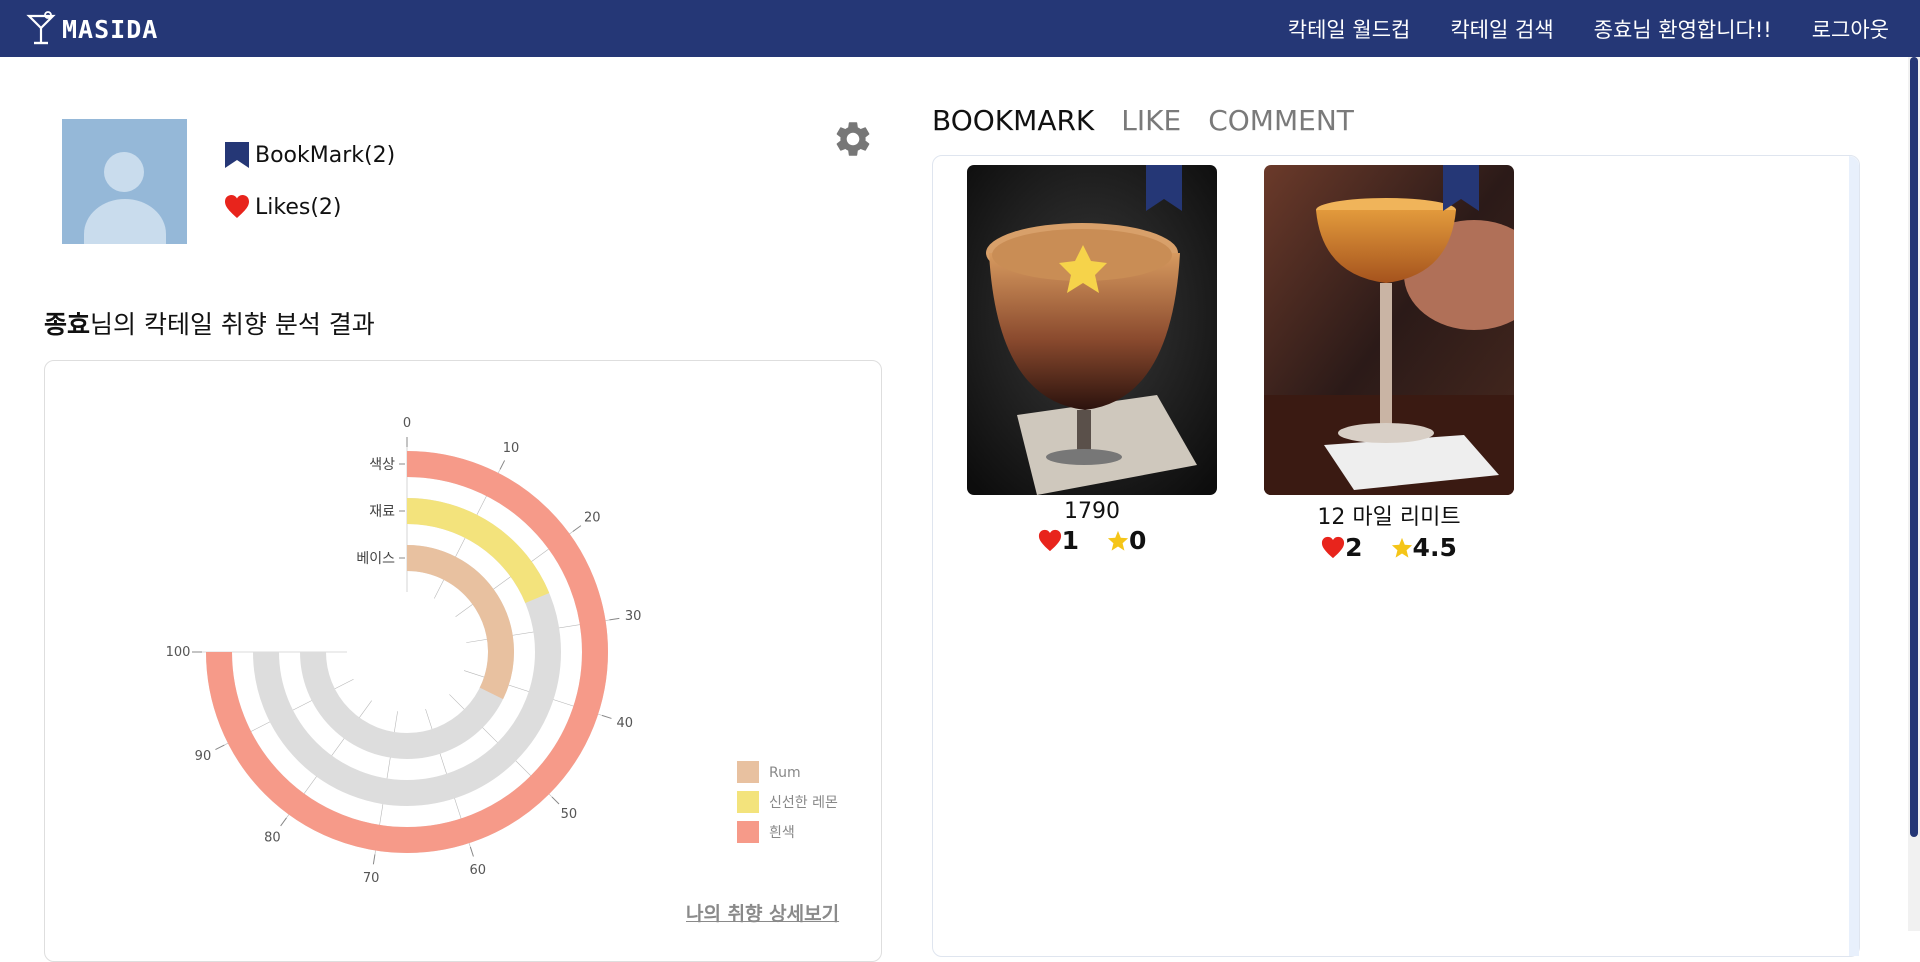 Image resolution: width=1920 pixels, height=962 pixels. What do you see at coordinates (371, 878) in the screenshot?
I see `chart-tick-label: 70` at bounding box center [371, 878].